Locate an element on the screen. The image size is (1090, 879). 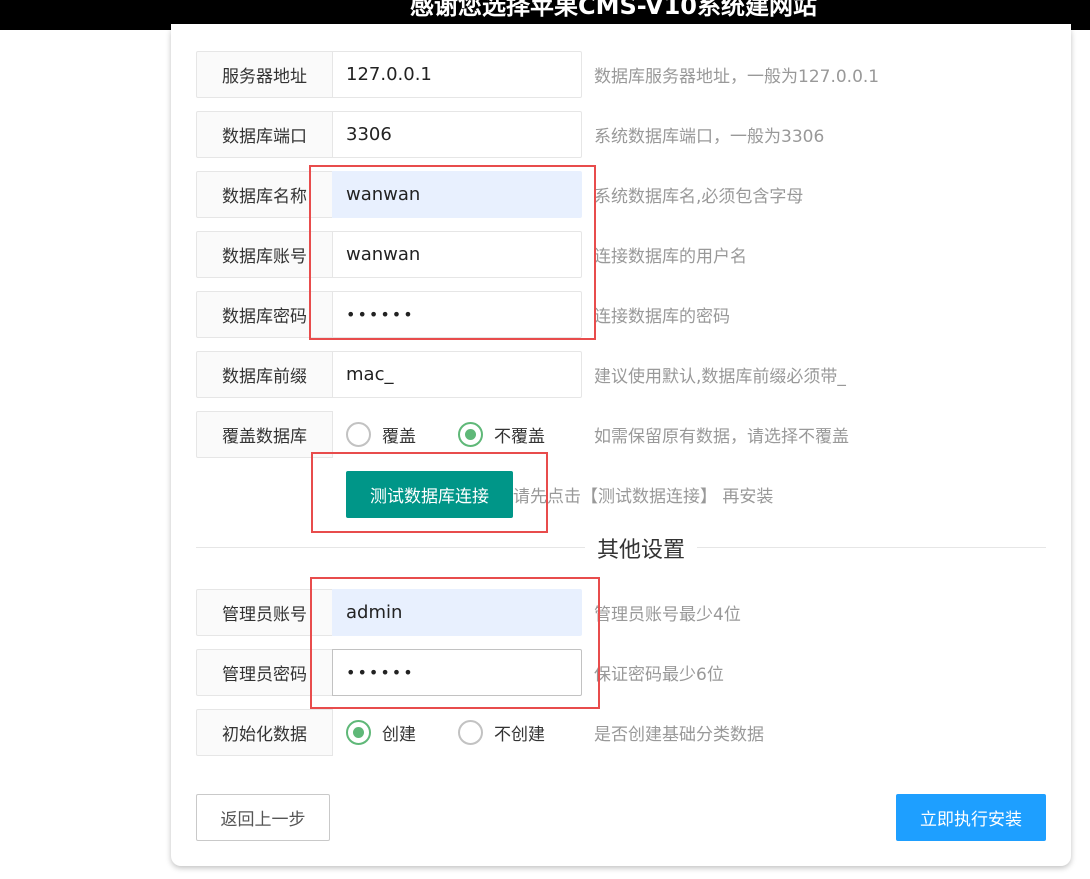
form-row-admin-user: 管理员账号 admin 管理员账号最少4位 is located at coordinates (621, 612).